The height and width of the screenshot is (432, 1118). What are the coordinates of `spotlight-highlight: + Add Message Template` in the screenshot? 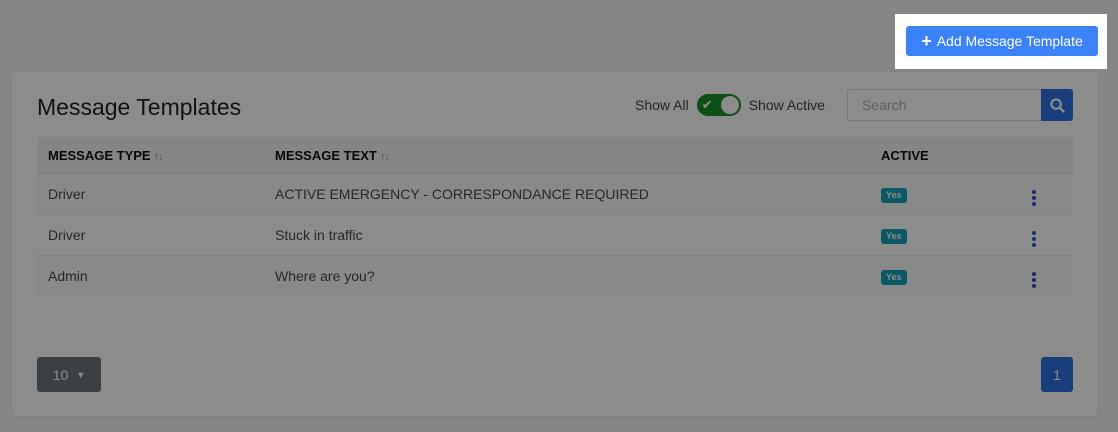 It's located at (1001, 41).